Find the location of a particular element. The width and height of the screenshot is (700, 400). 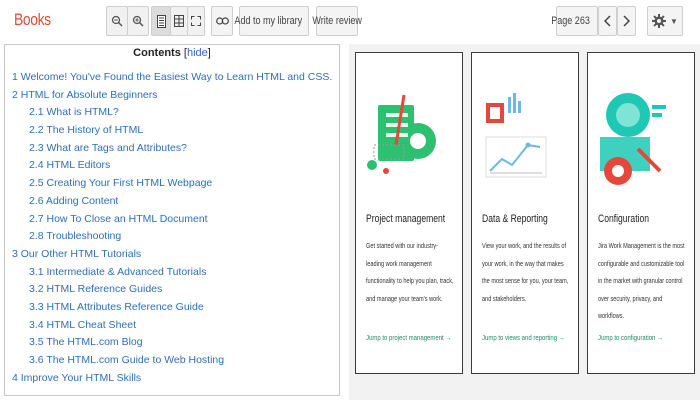

contents-header: Contents [hide] is located at coordinates (172, 53).